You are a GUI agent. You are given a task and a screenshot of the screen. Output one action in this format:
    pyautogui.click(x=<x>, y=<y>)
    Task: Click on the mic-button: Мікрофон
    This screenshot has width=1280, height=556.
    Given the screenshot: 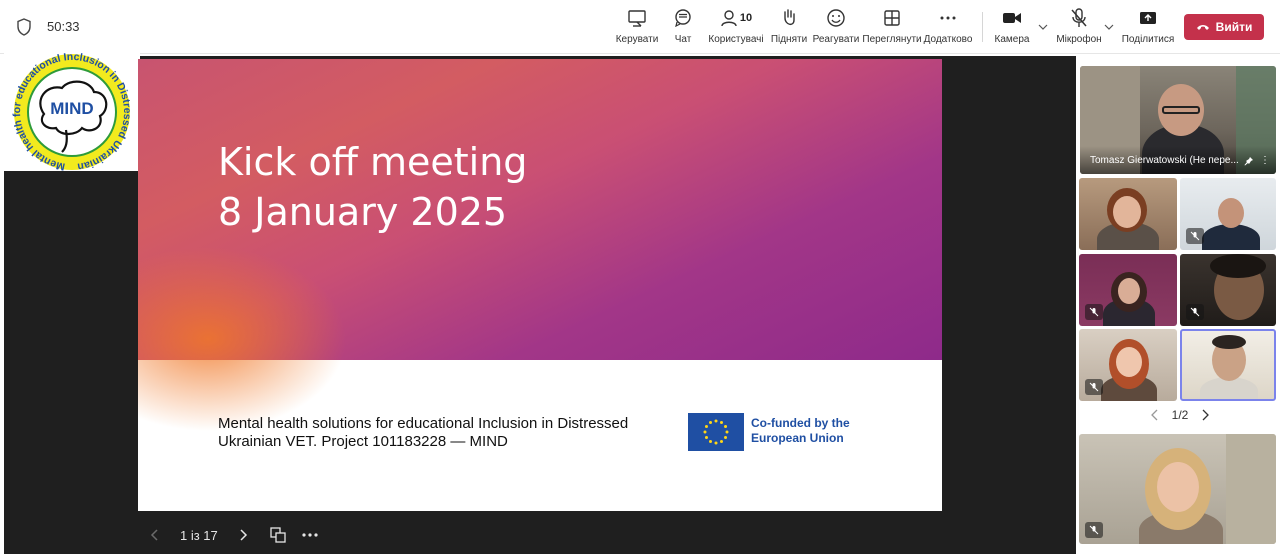 What is the action you would take?
    pyautogui.click(x=1079, y=28)
    